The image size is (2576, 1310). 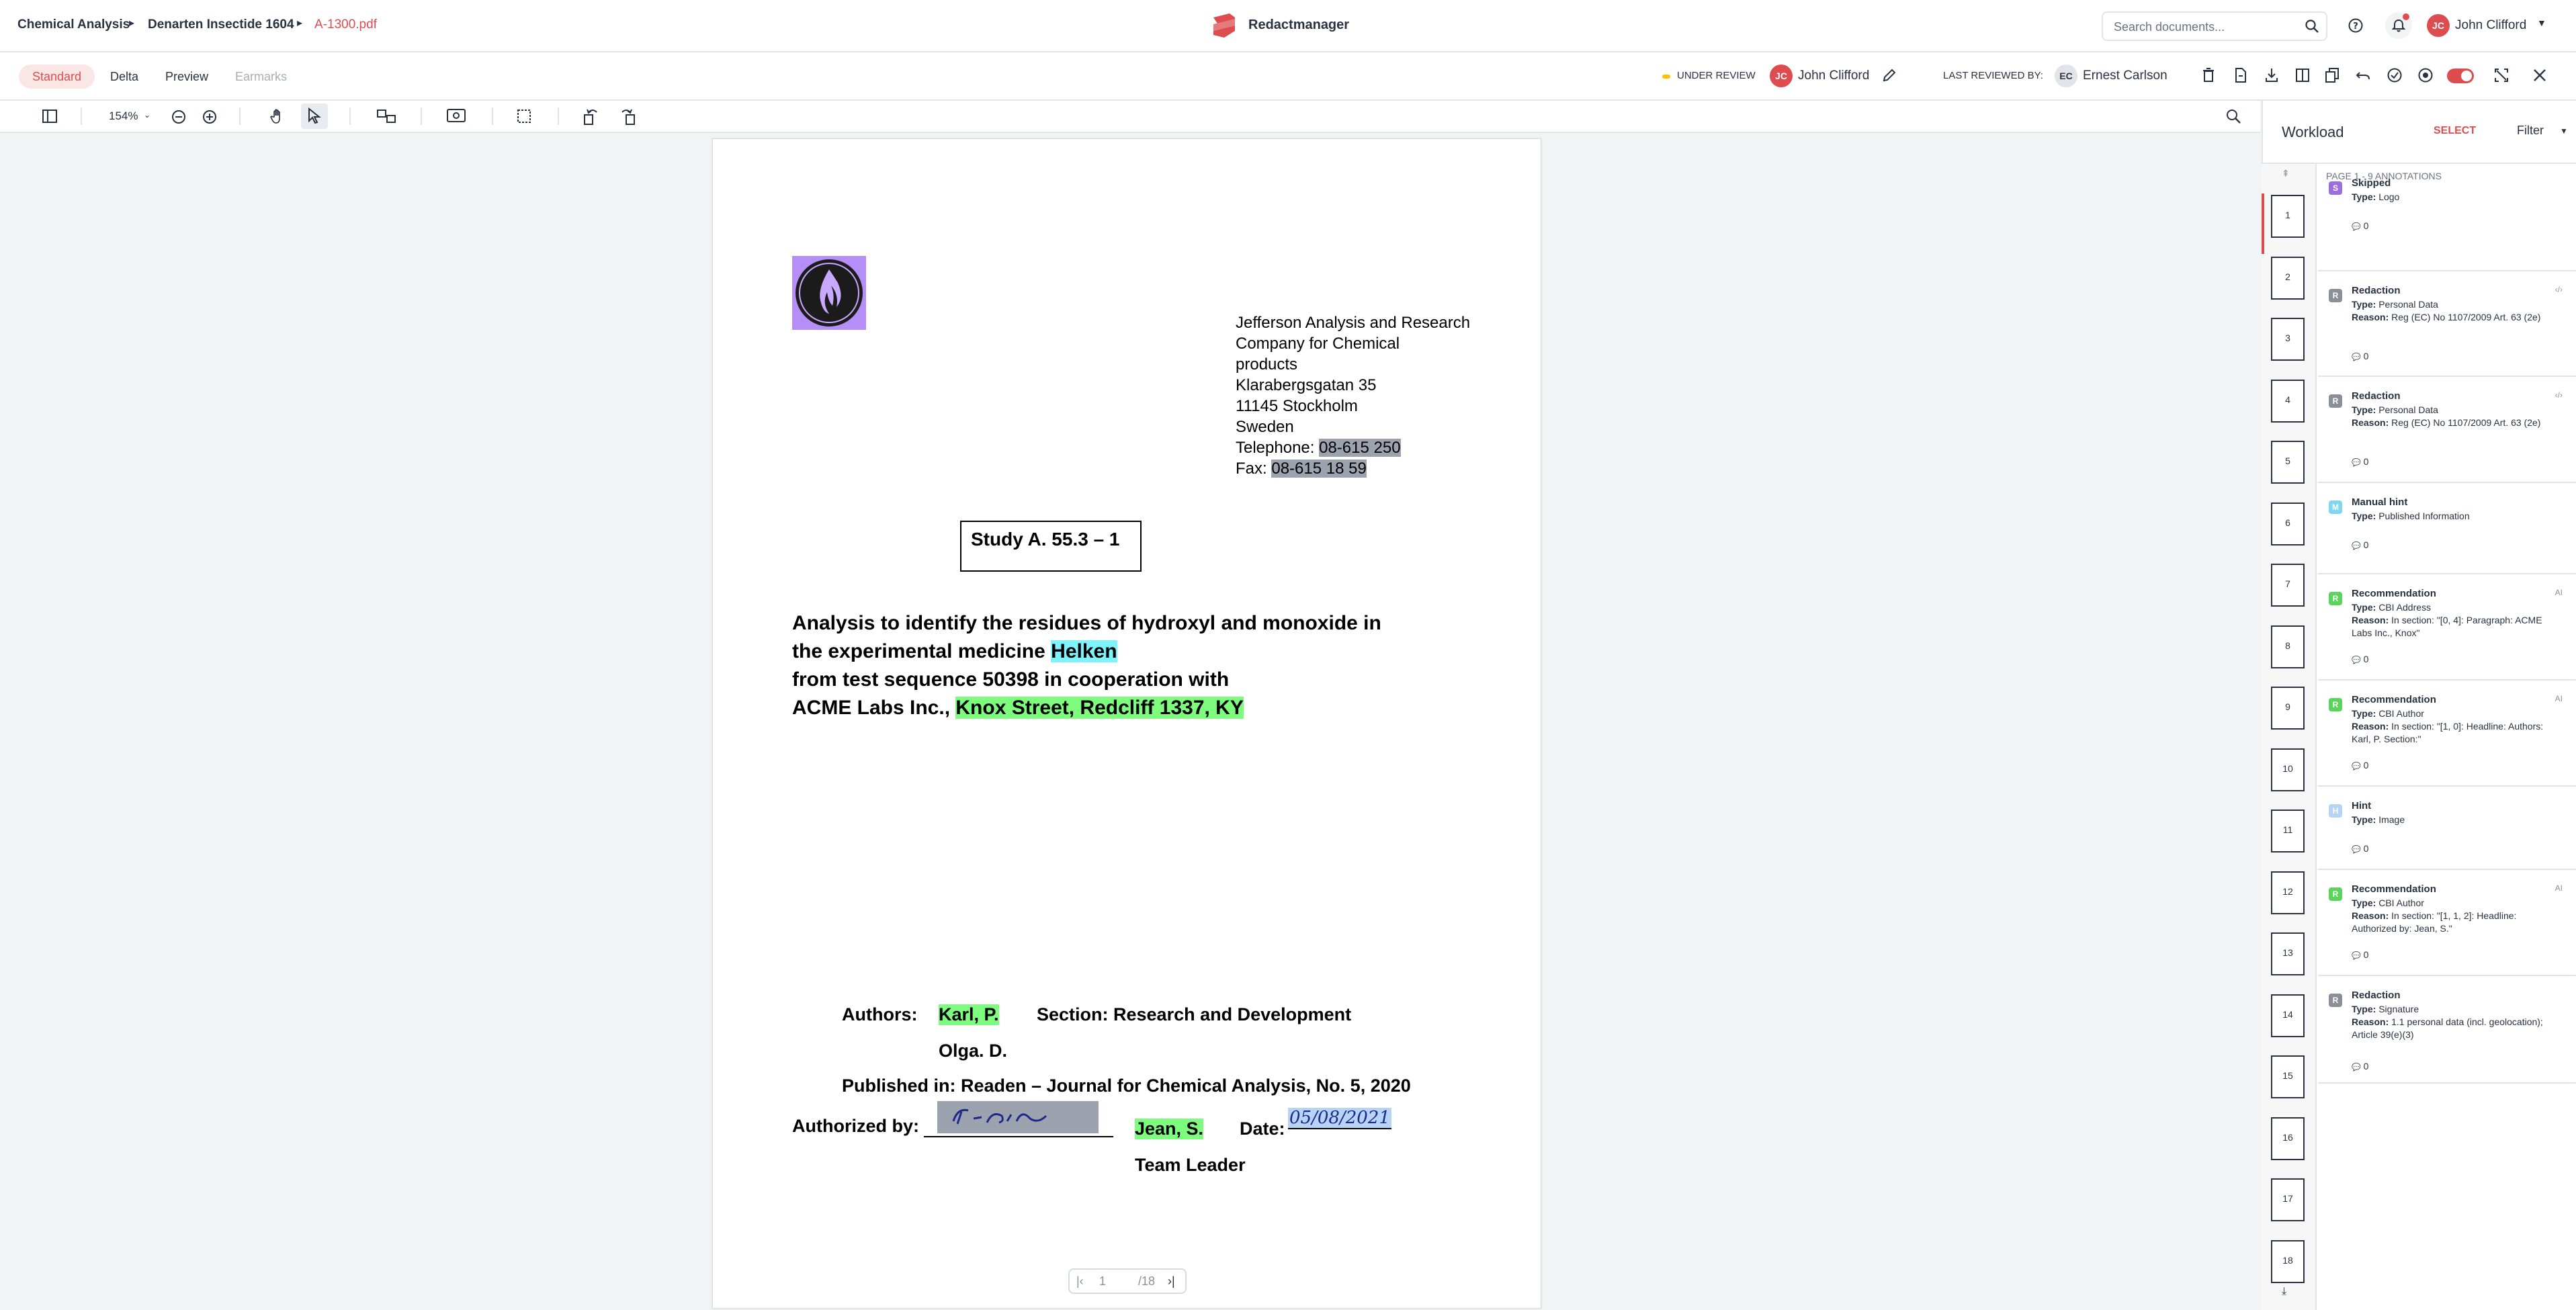 I want to click on select-cursor-icon, so click(x=314, y=116).